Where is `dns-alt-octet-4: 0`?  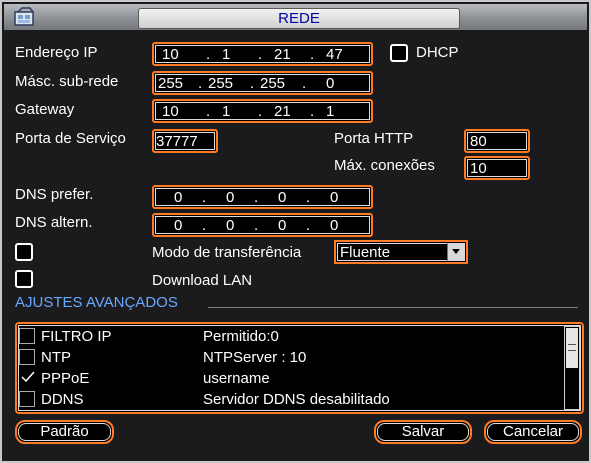
dns-alt-octet-4: 0 is located at coordinates (334, 225).